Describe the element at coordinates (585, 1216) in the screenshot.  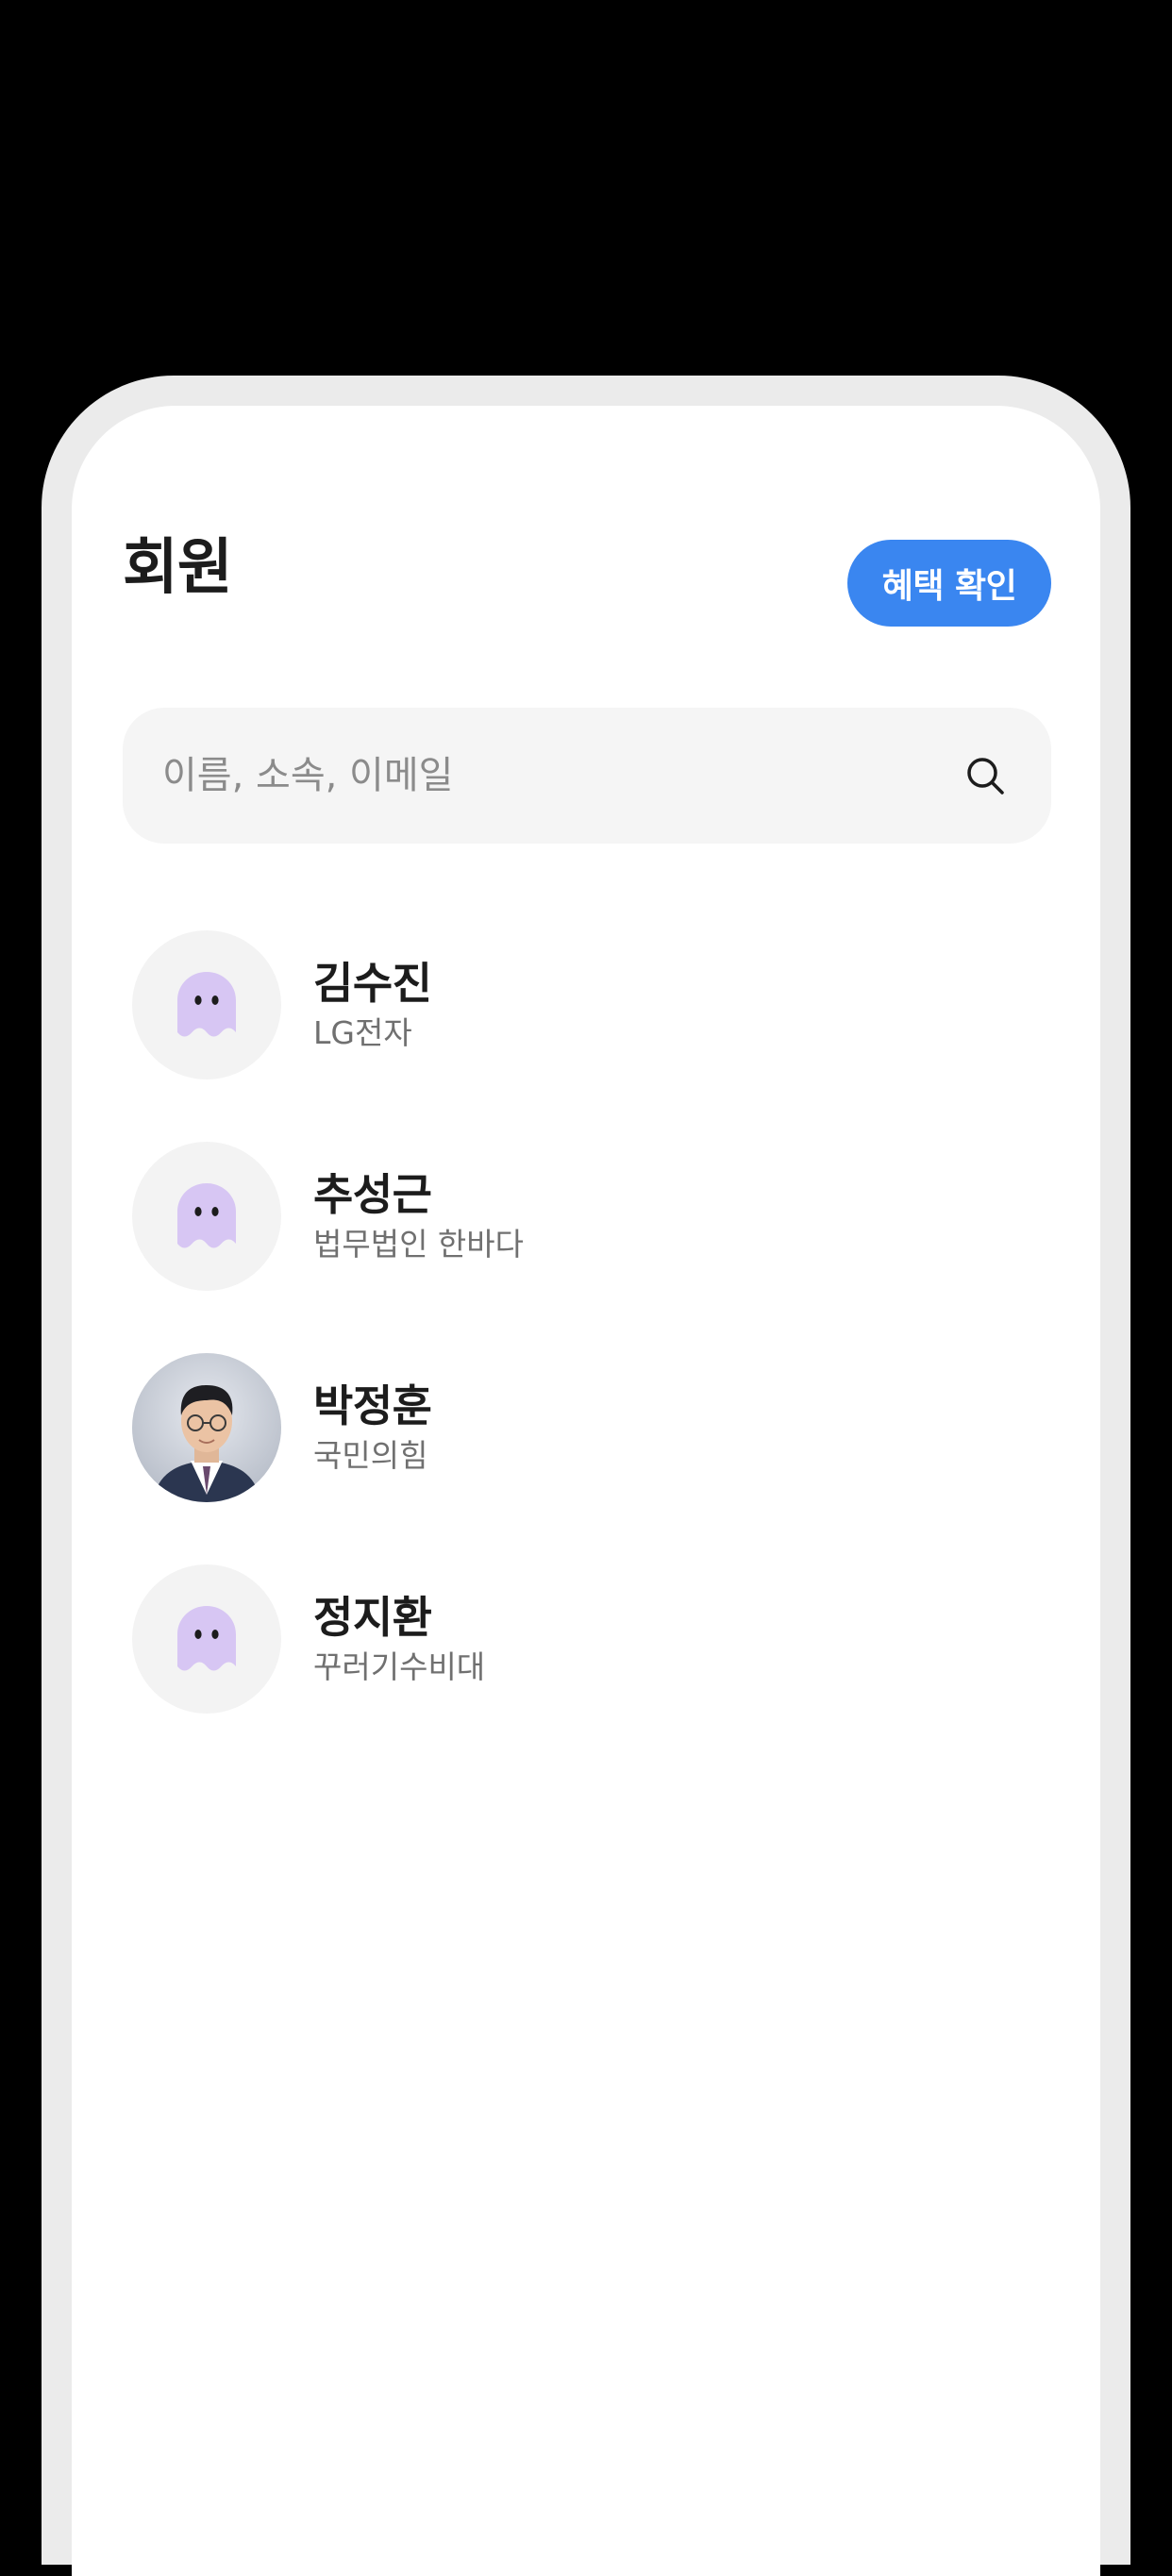
I see `member-item-chu-seonggeun: 추성근 법무법인 한바다` at that location.